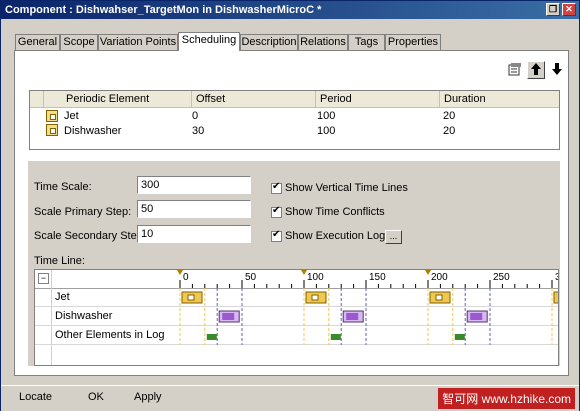 This screenshot has height=411, width=580. Describe the element at coordinates (59, 261) in the screenshot. I see `timeline-label: Time Line:` at that location.